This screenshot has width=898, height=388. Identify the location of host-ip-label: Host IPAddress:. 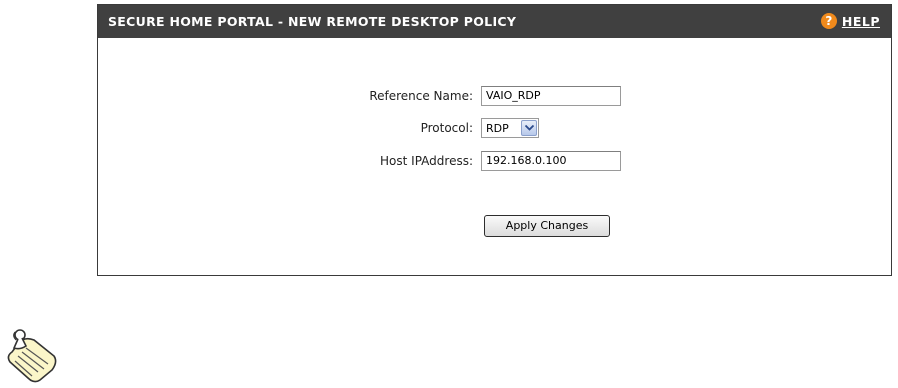
(426, 161).